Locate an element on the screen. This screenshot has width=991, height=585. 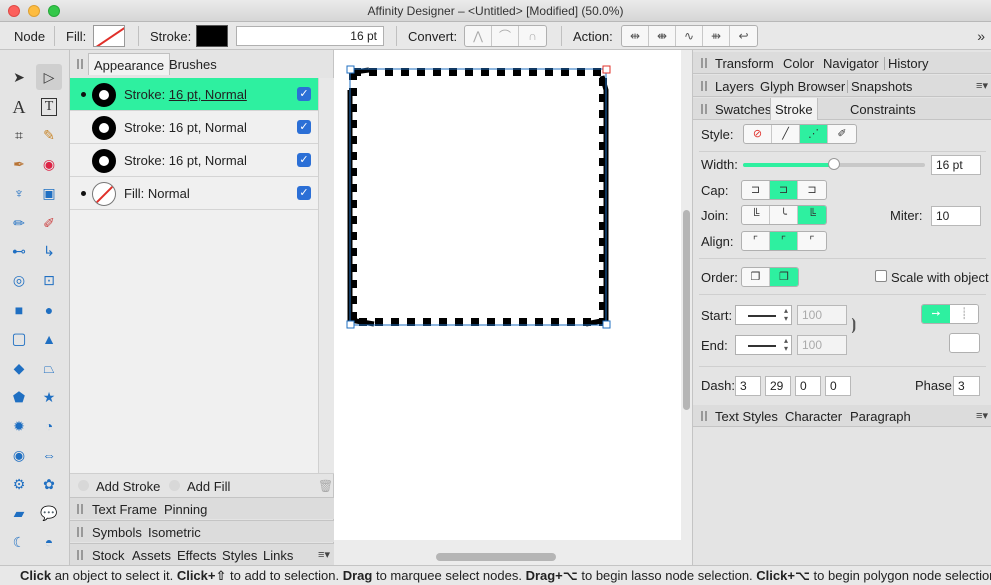
start-arrowhead-select: ▴ ▾ is located at coordinates (763, 315).